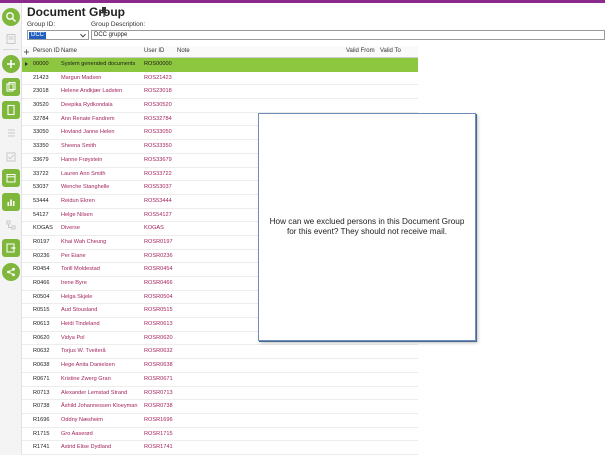 The height and width of the screenshot is (455, 605). What do you see at coordinates (41, 296) in the screenshot?
I see `cell-person-id: R0504` at bounding box center [41, 296].